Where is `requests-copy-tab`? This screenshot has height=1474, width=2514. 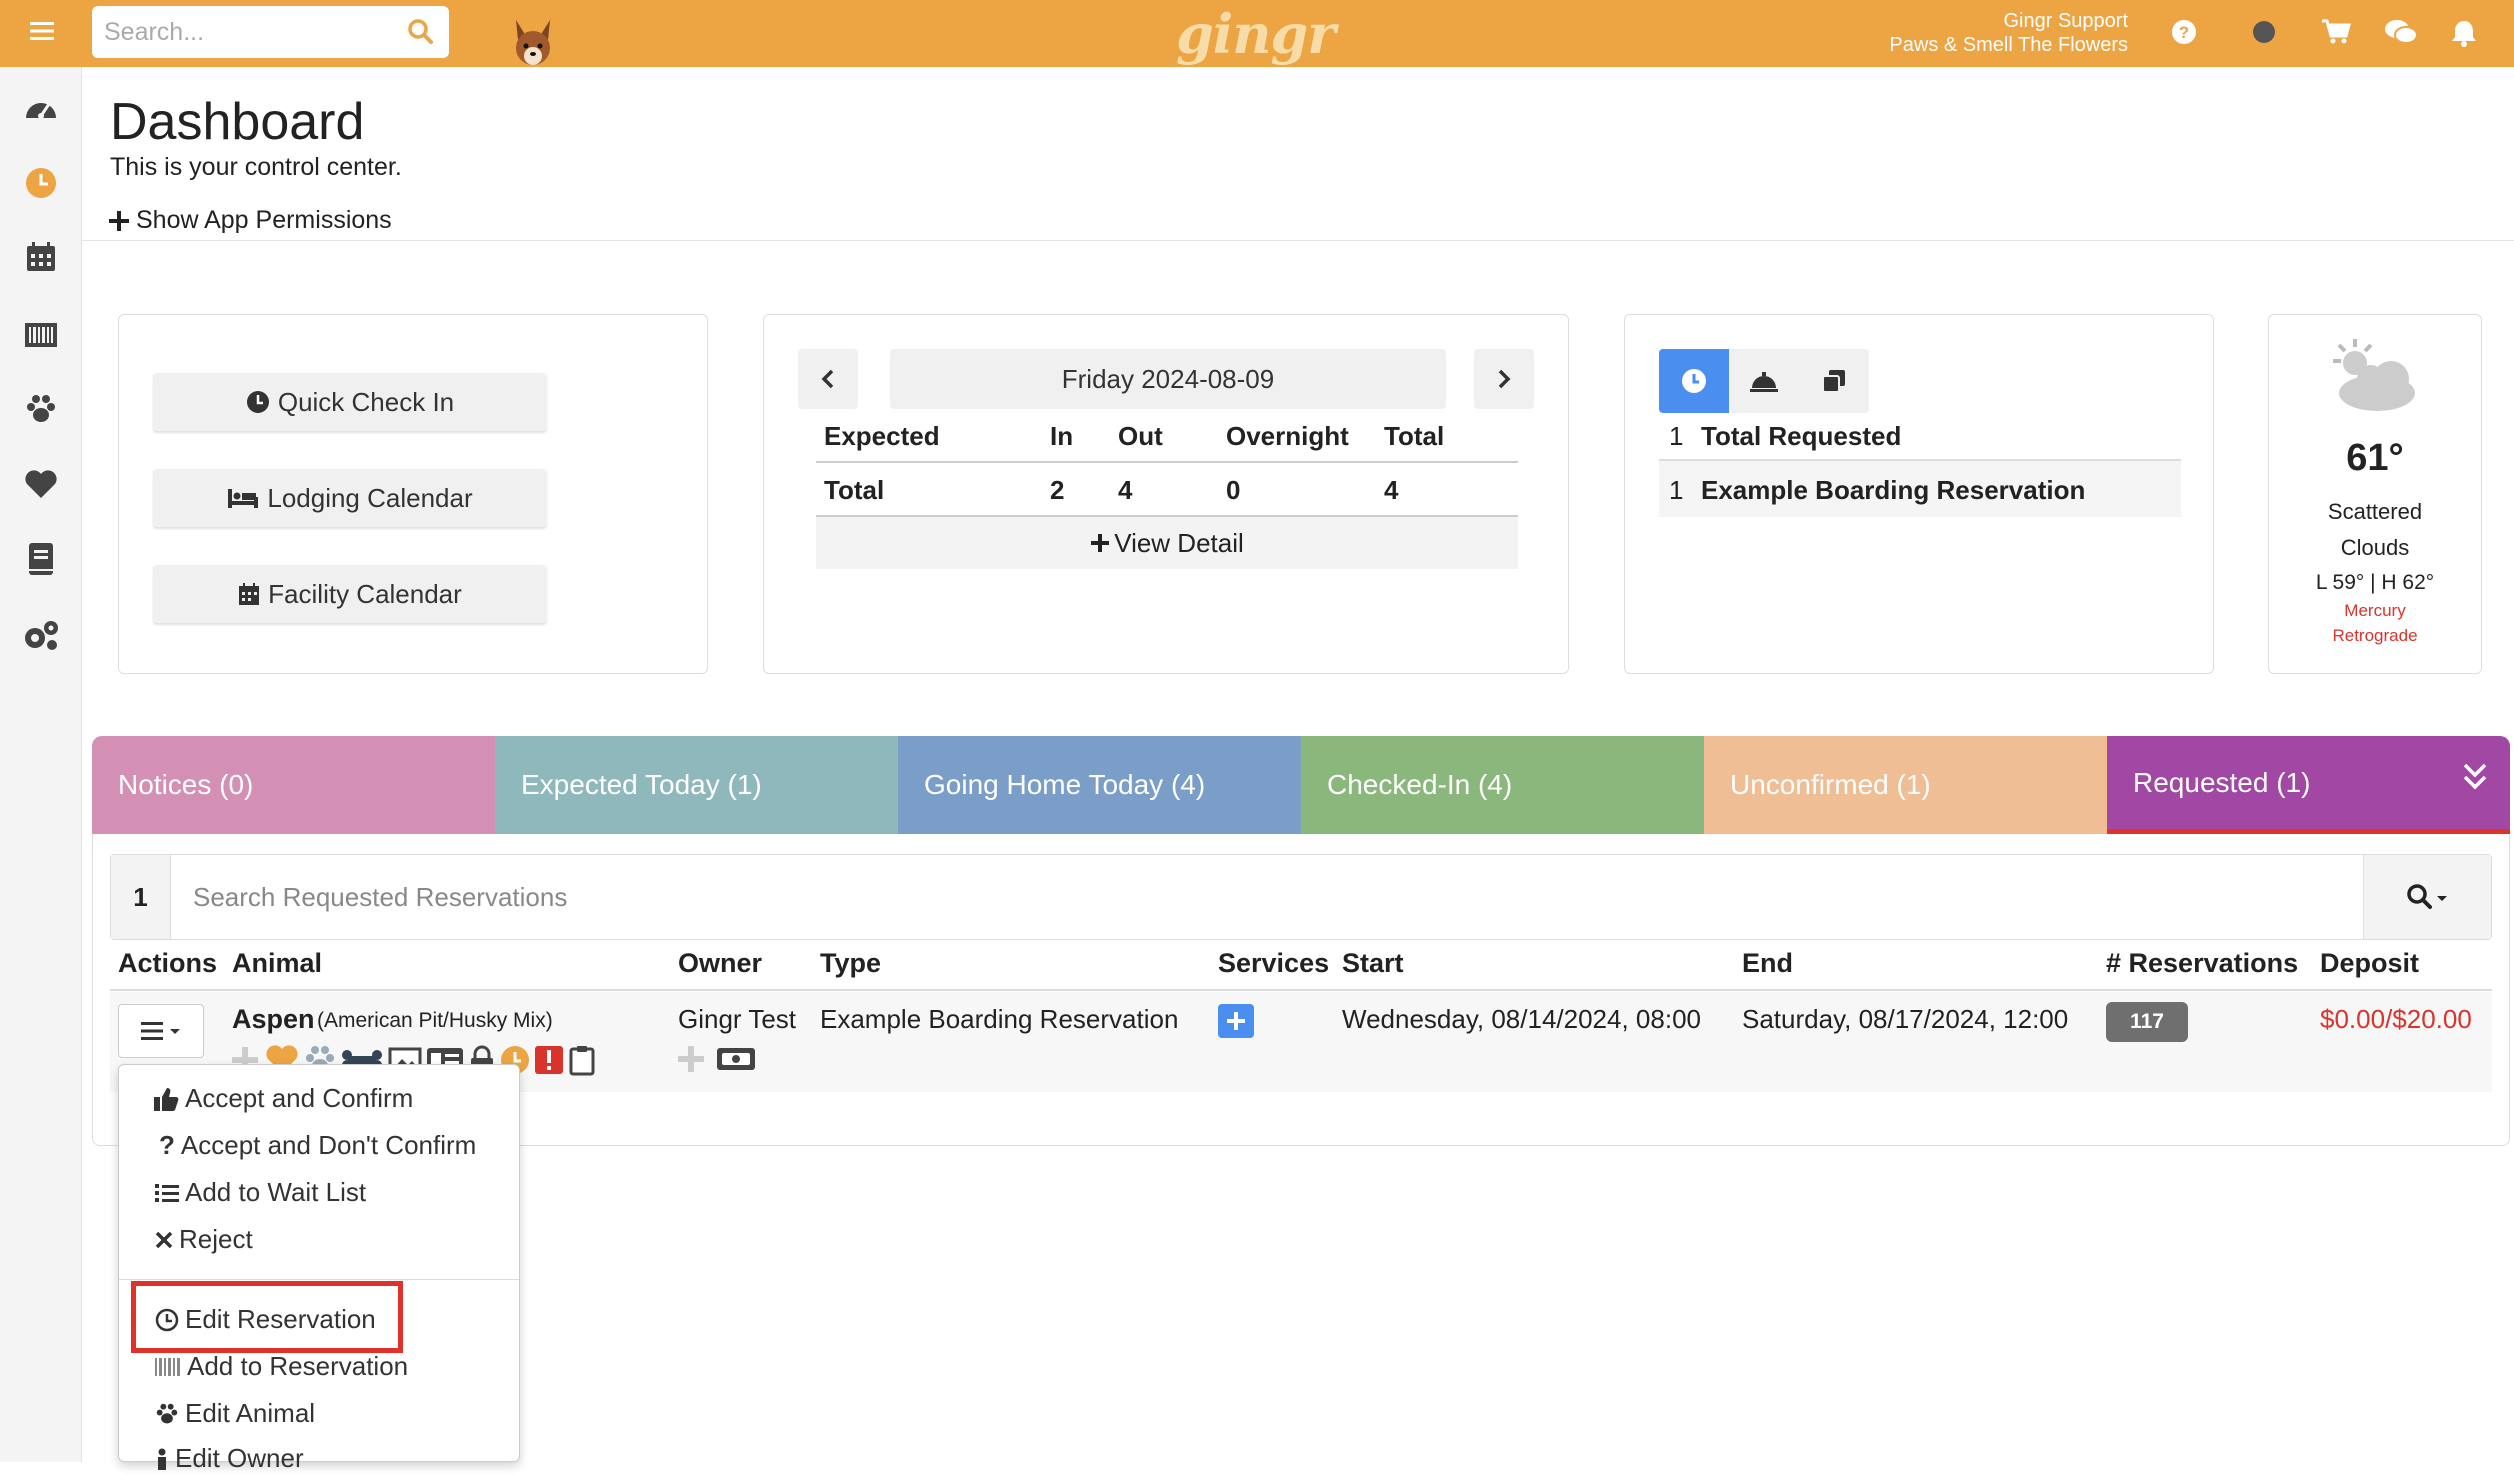 requests-copy-tab is located at coordinates (1834, 381).